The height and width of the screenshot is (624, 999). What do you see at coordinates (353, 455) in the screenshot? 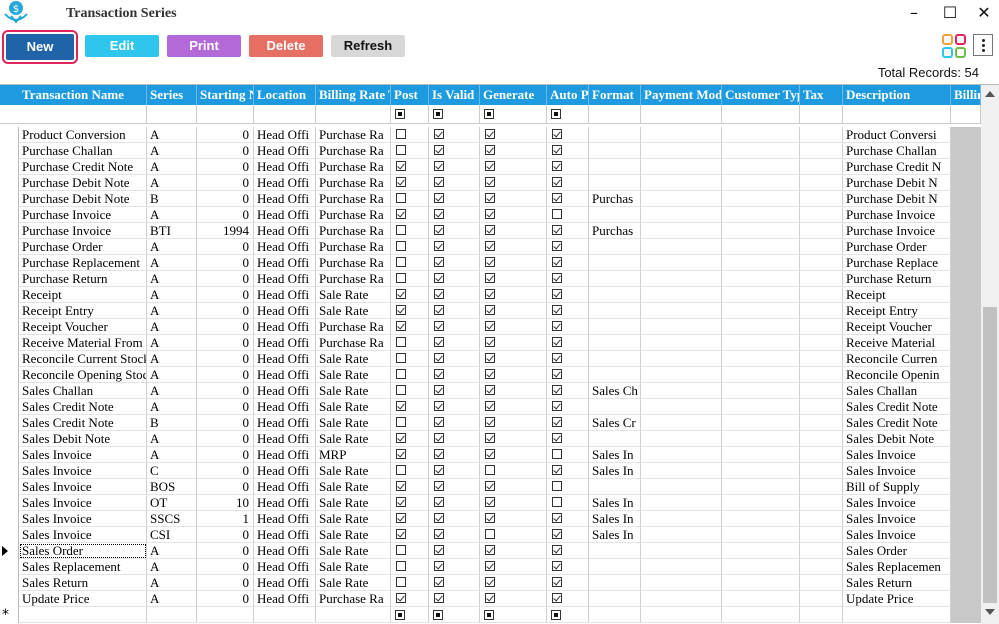
I see `grid-cell: MRP` at bounding box center [353, 455].